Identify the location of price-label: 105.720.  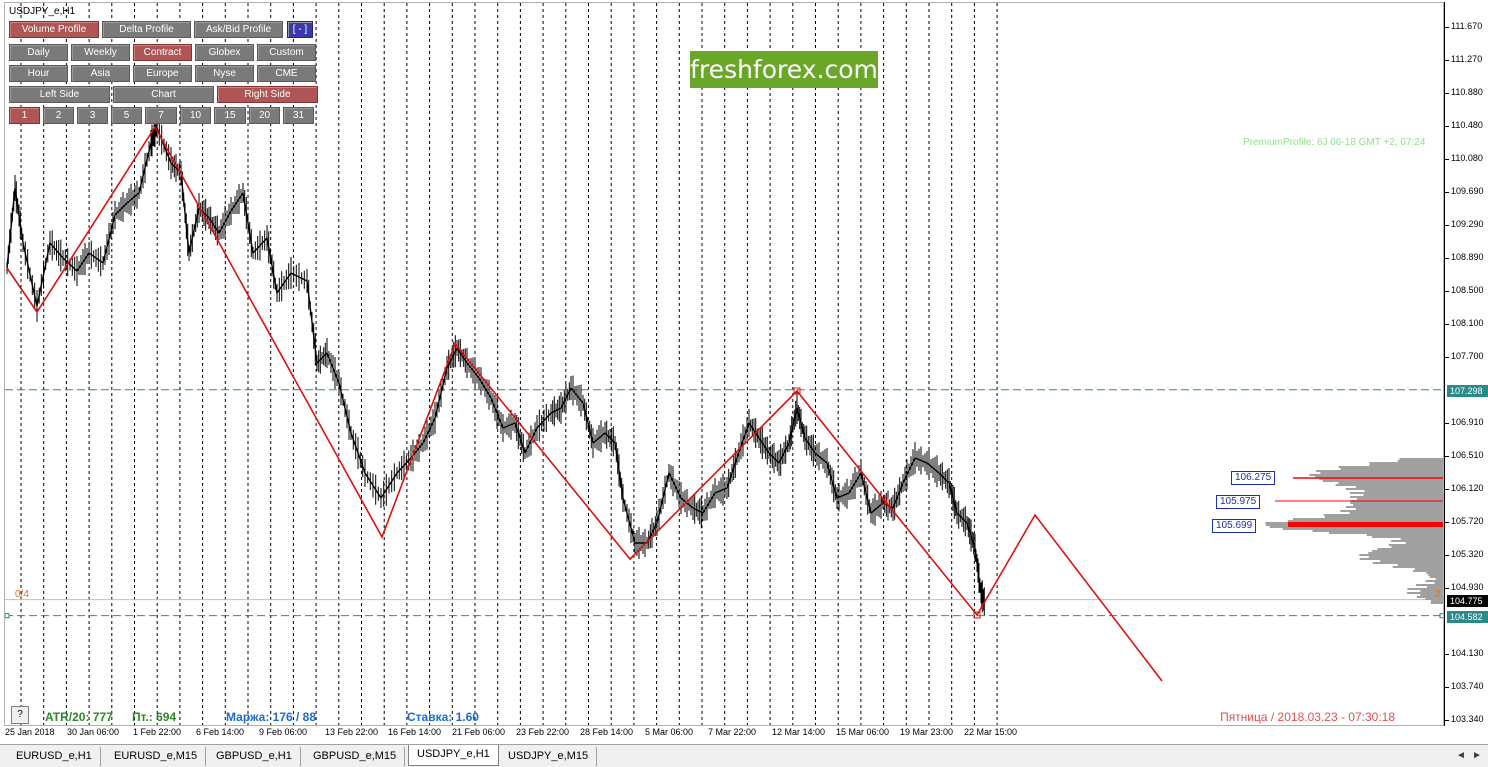
(1467, 521).